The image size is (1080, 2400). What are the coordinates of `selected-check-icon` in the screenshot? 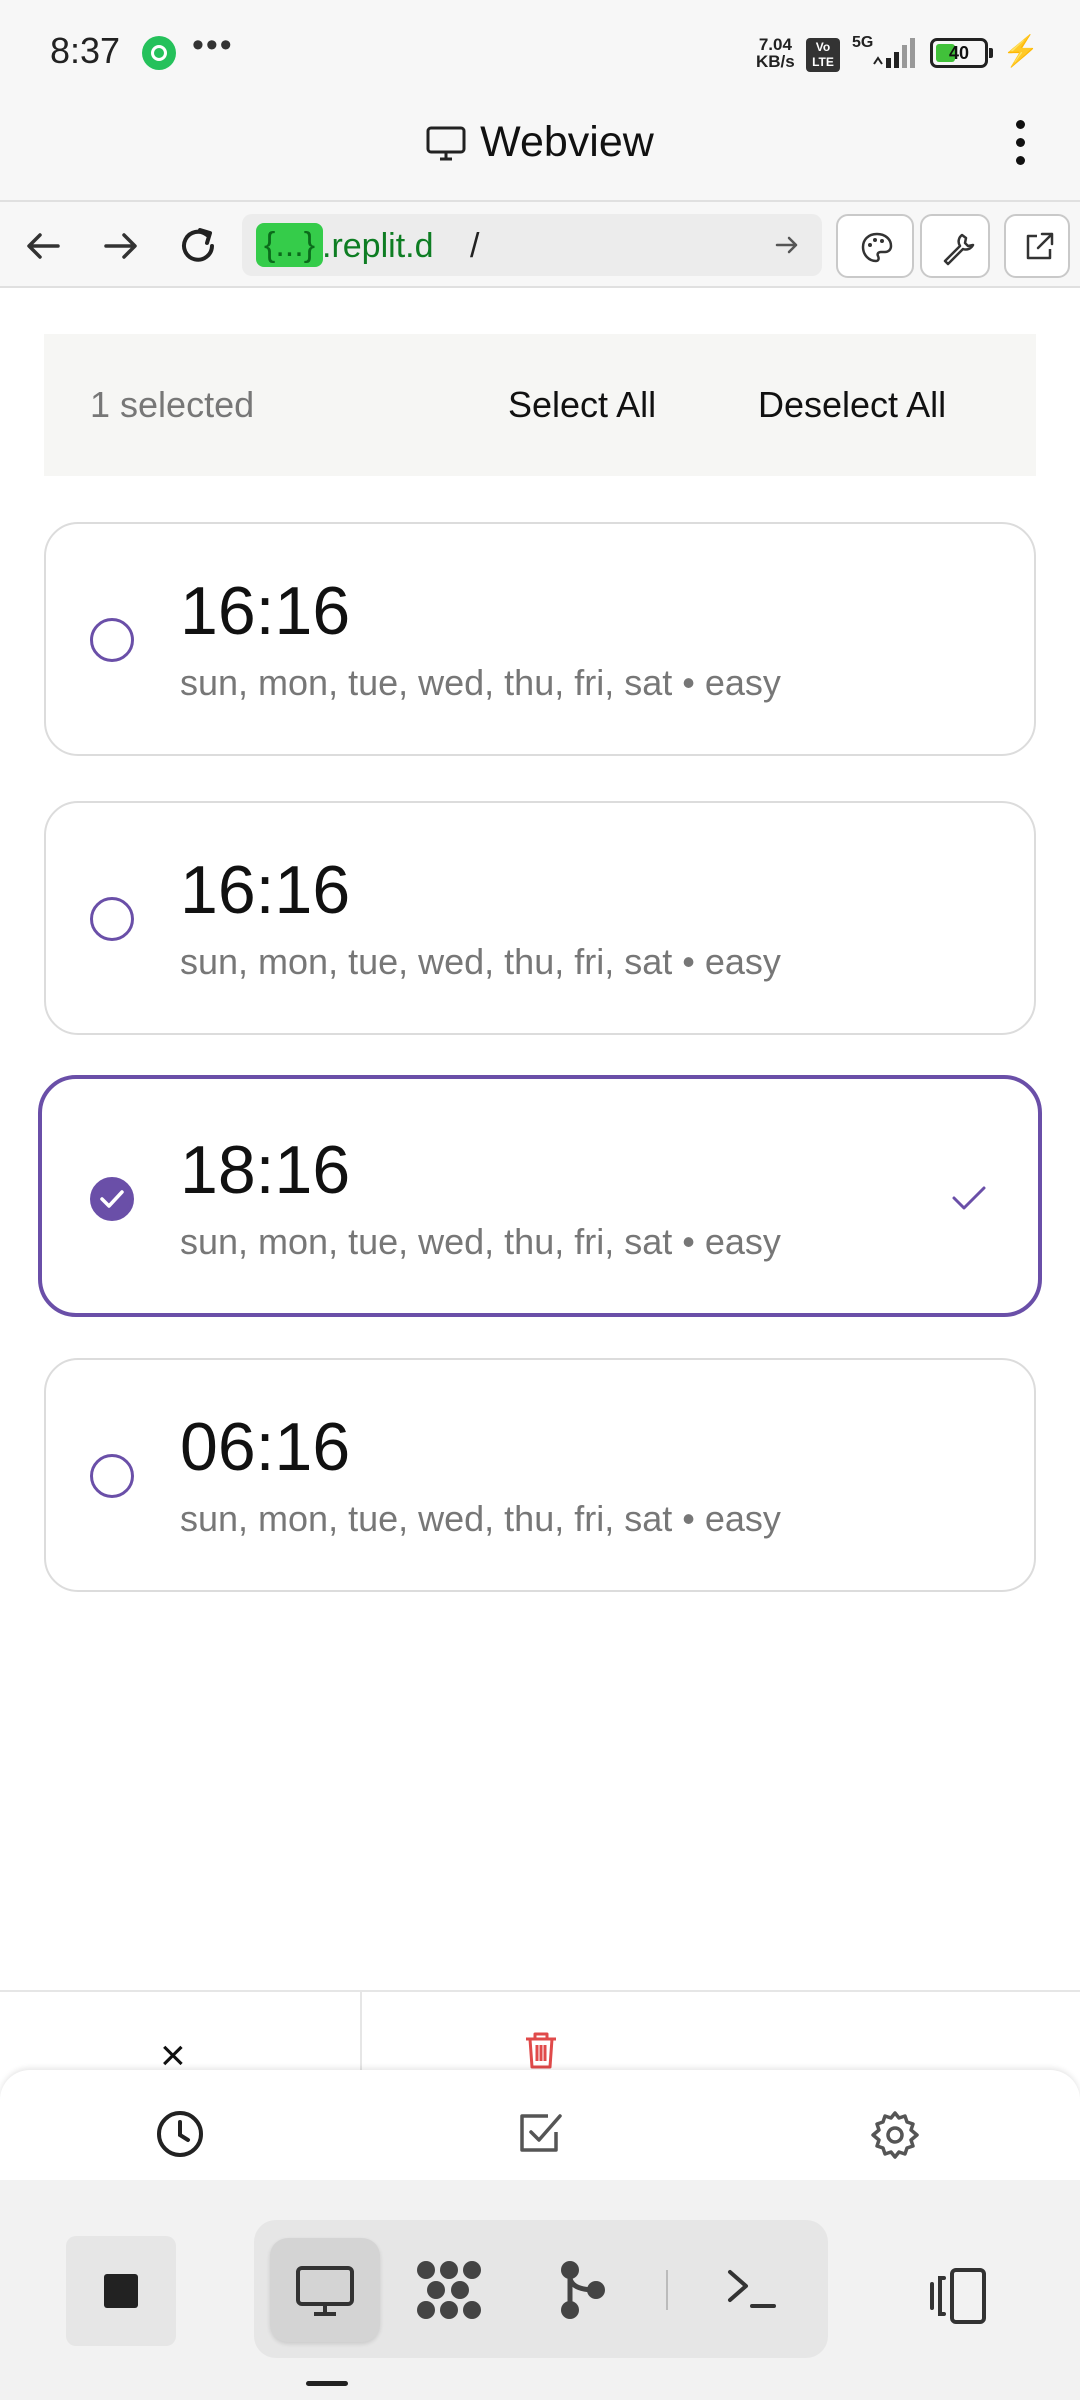 It's located at (969, 1198).